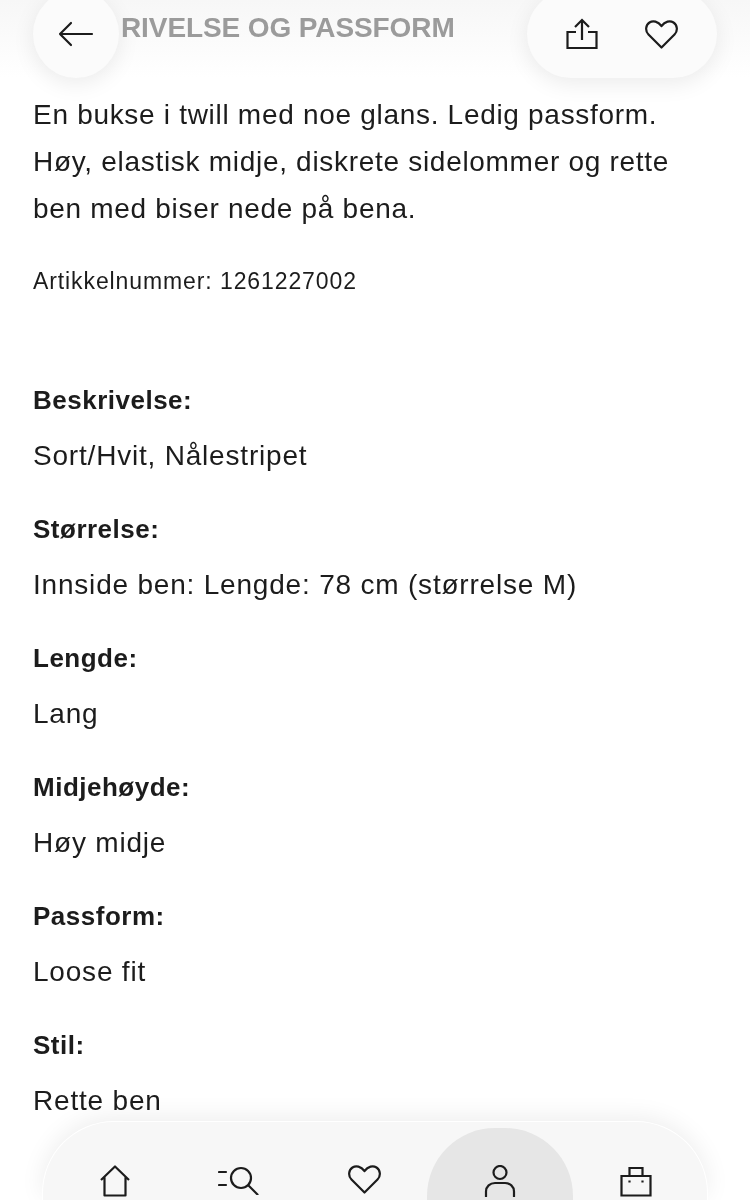  Describe the element at coordinates (100, 843) in the screenshot. I see `detail-value: Høy midje` at that location.